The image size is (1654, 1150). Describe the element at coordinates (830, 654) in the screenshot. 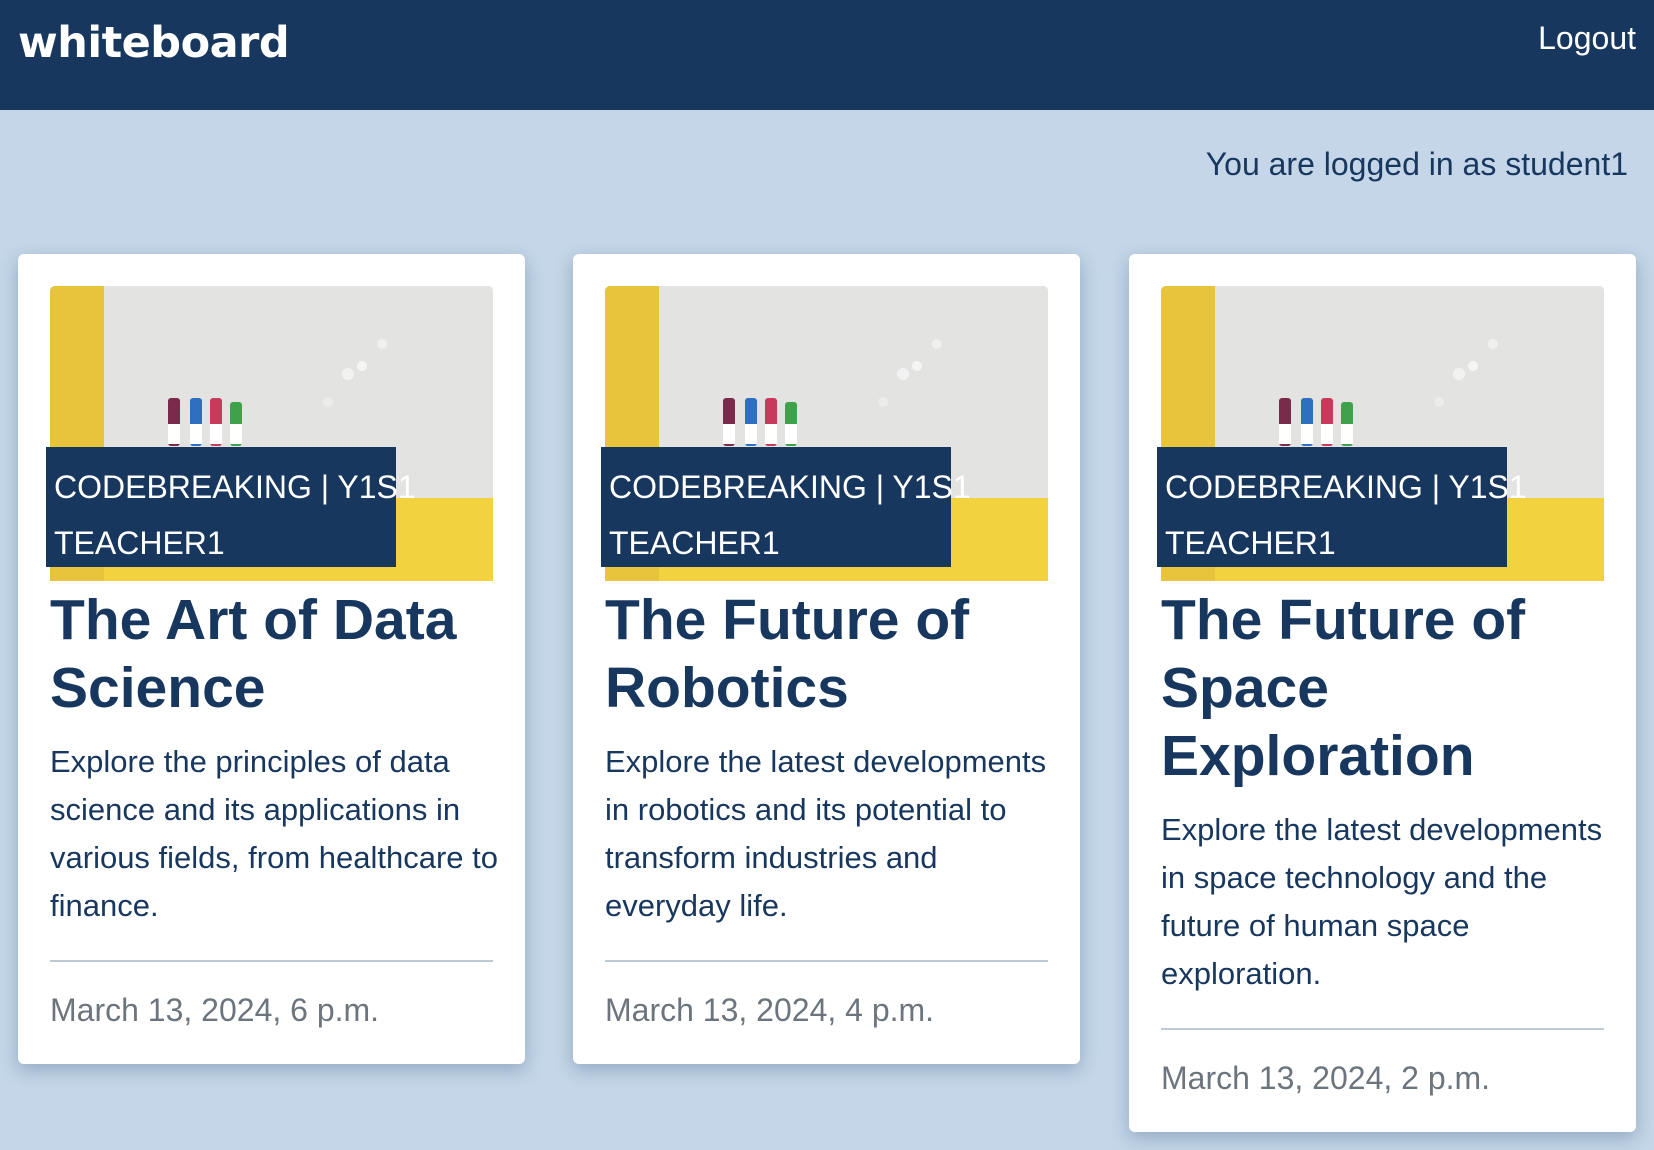

I see `card-title: The Future of Robotics` at that location.